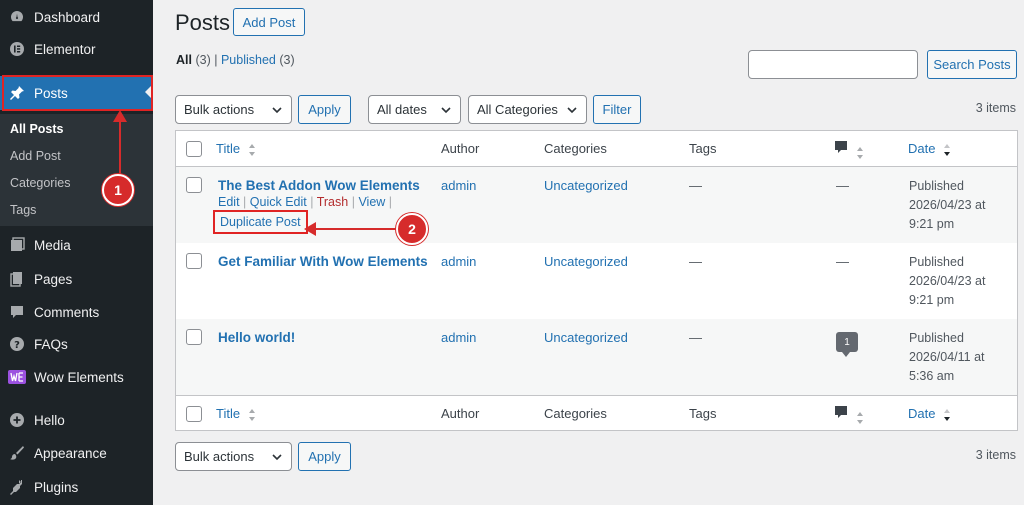 This screenshot has height=505, width=1024. What do you see at coordinates (194, 414) in the screenshot?
I see `select-all-checkbox-bottom` at bounding box center [194, 414].